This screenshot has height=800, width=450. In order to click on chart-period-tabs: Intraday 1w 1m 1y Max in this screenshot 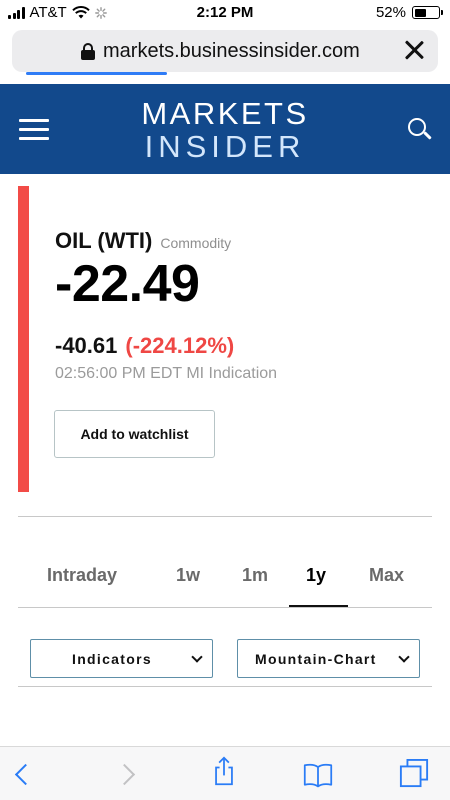, I will do `click(225, 581)`.